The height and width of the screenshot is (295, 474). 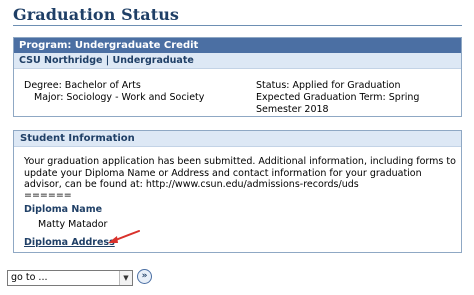 What do you see at coordinates (63, 209) in the screenshot?
I see `diploma-name-label: Diploma Name` at bounding box center [63, 209].